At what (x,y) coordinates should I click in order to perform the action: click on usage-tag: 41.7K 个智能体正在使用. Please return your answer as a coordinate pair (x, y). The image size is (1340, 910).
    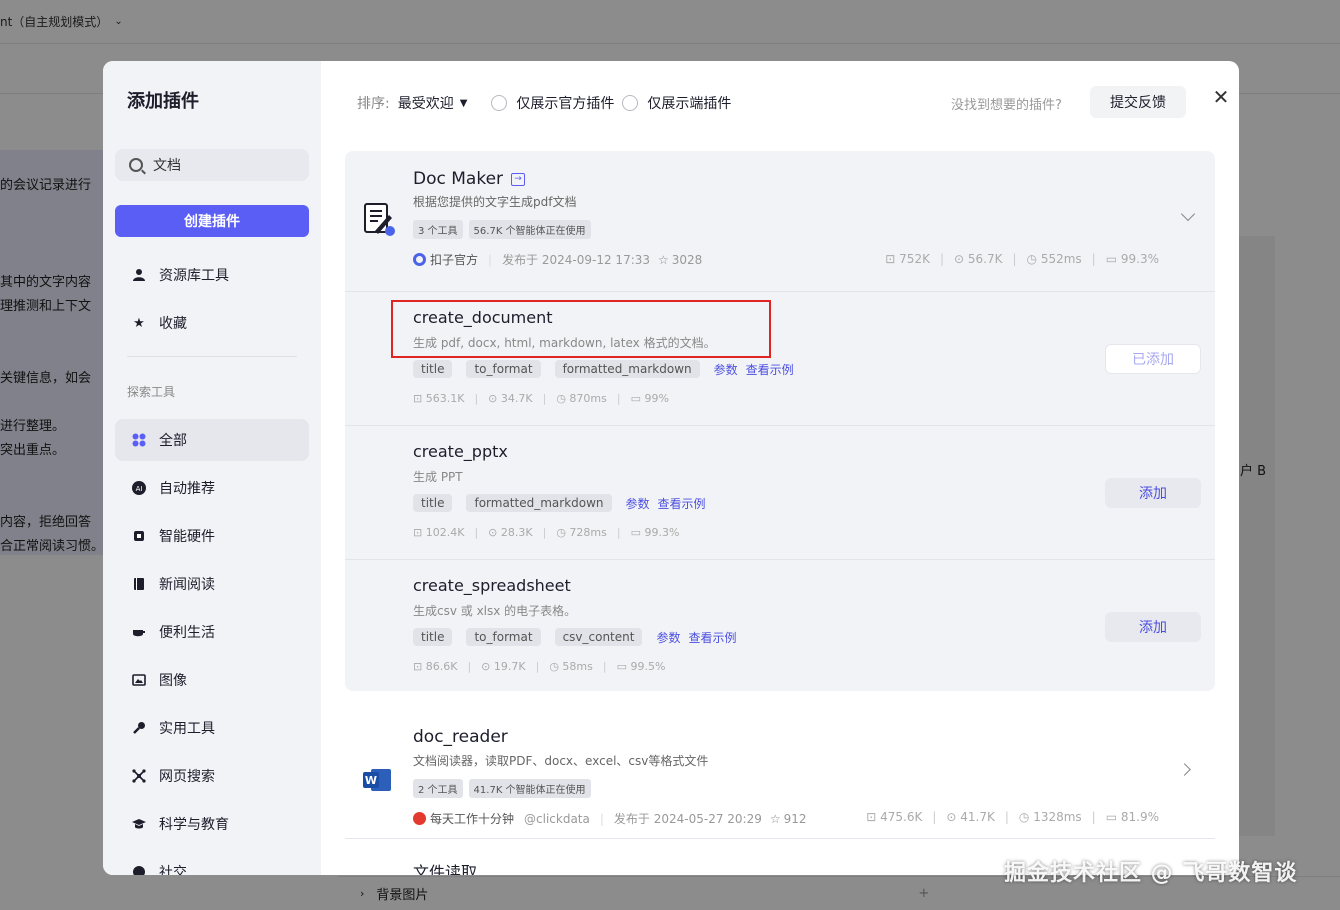
    Looking at the image, I should click on (529, 788).